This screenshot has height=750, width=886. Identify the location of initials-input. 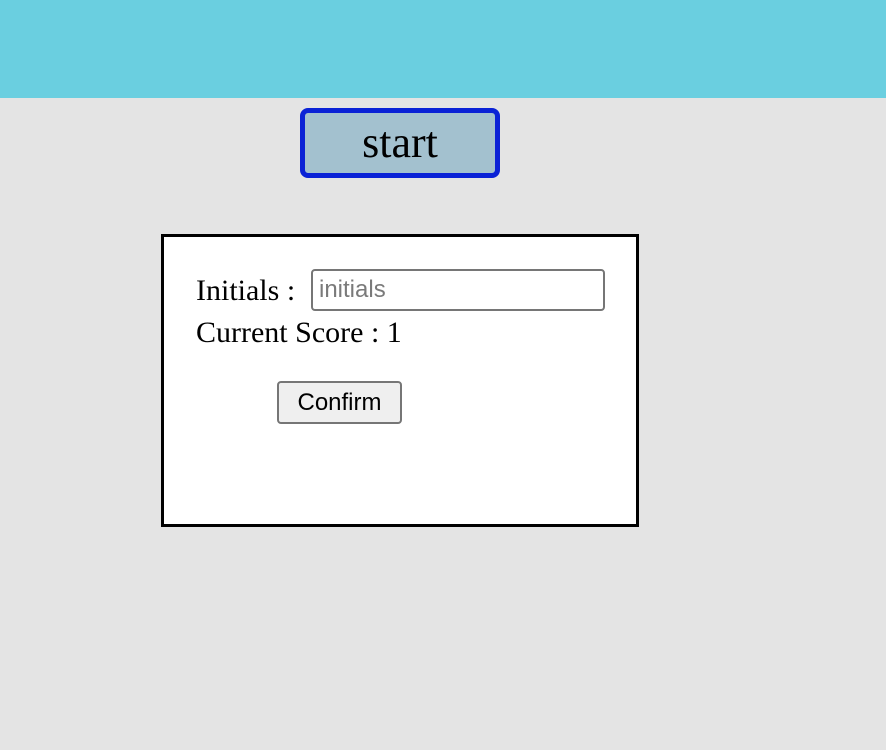
(458, 290).